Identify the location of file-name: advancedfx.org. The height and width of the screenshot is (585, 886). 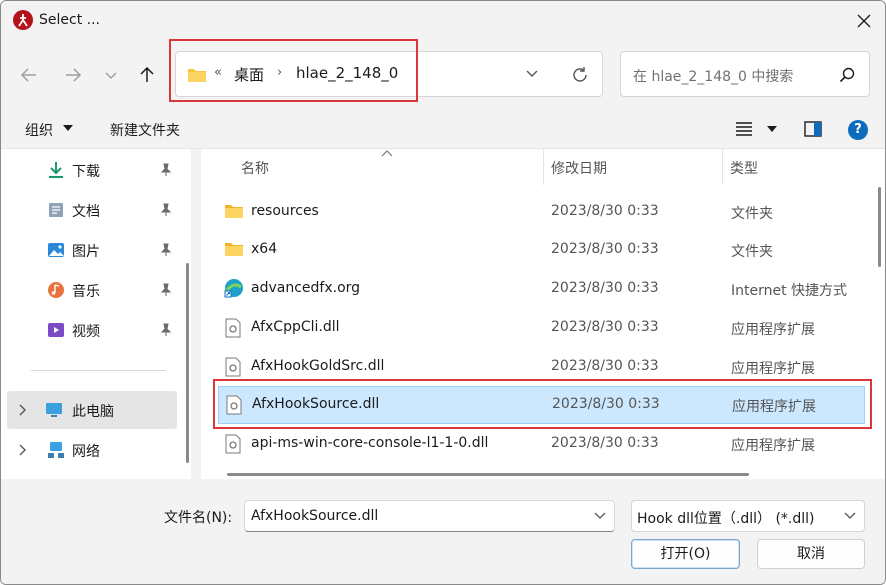
(306, 288).